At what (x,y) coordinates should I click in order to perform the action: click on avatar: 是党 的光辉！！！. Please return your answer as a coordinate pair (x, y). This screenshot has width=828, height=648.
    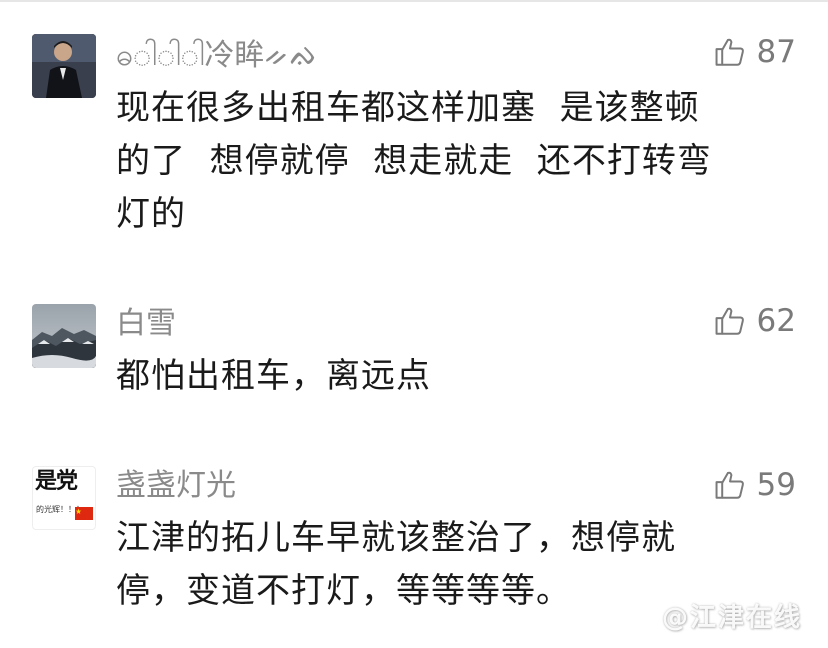
    Looking at the image, I should click on (64, 498).